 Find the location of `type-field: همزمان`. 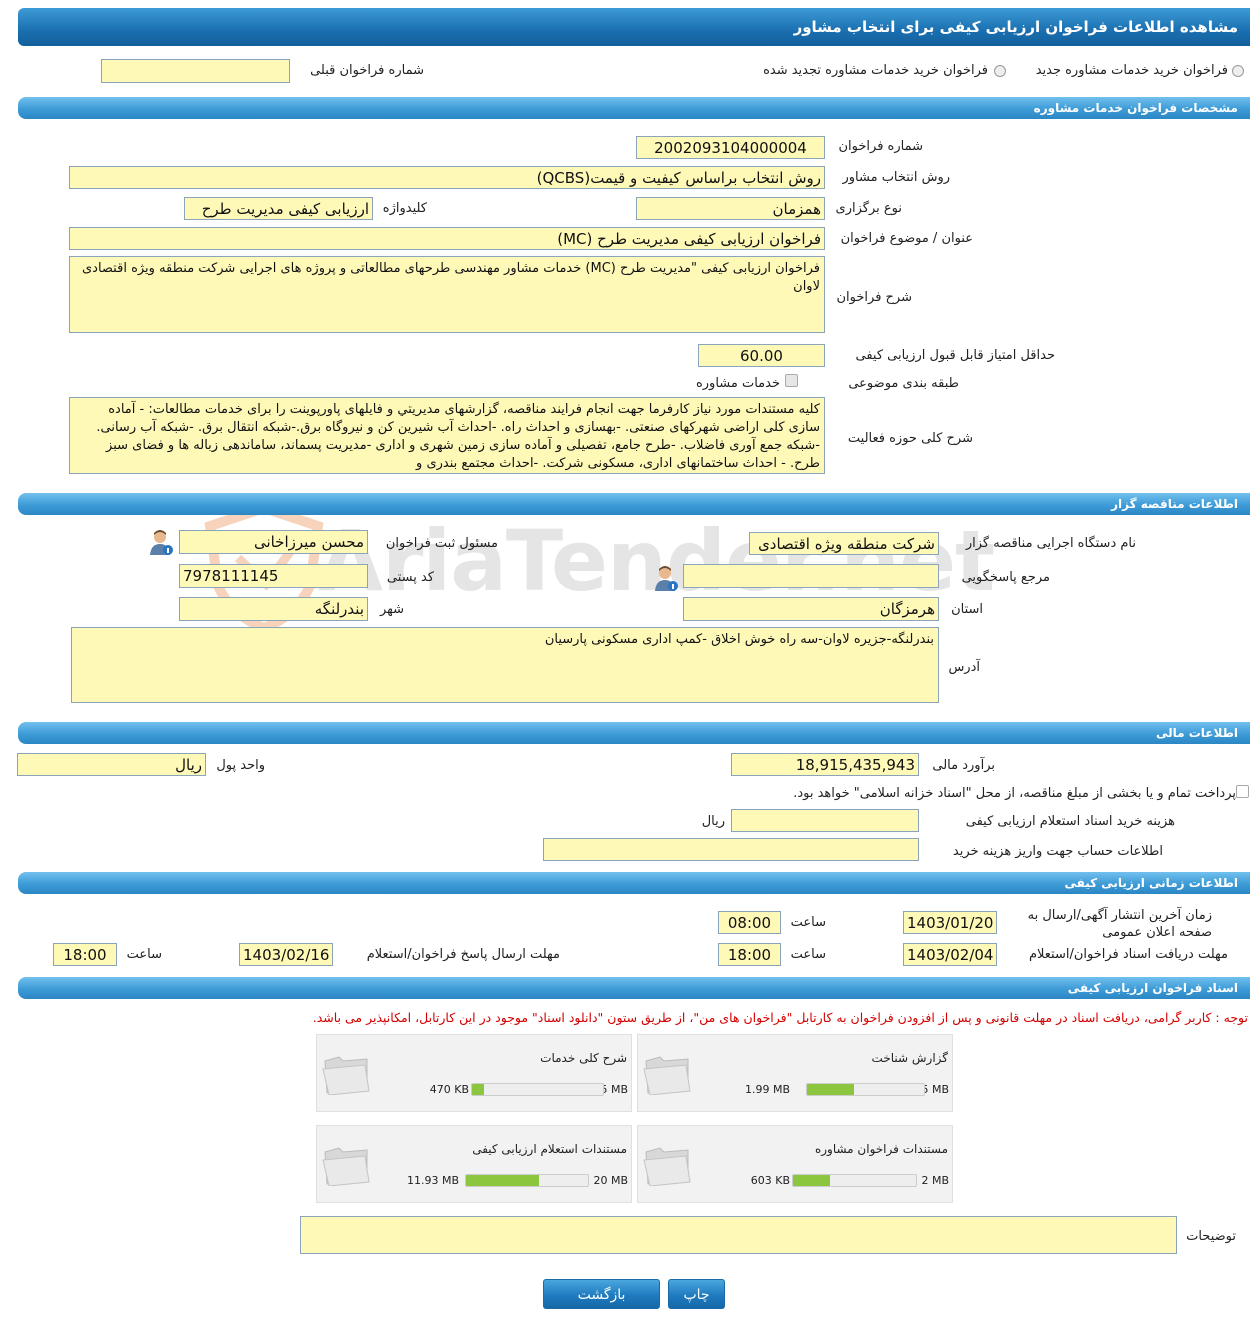

type-field: همزمان is located at coordinates (730, 208).